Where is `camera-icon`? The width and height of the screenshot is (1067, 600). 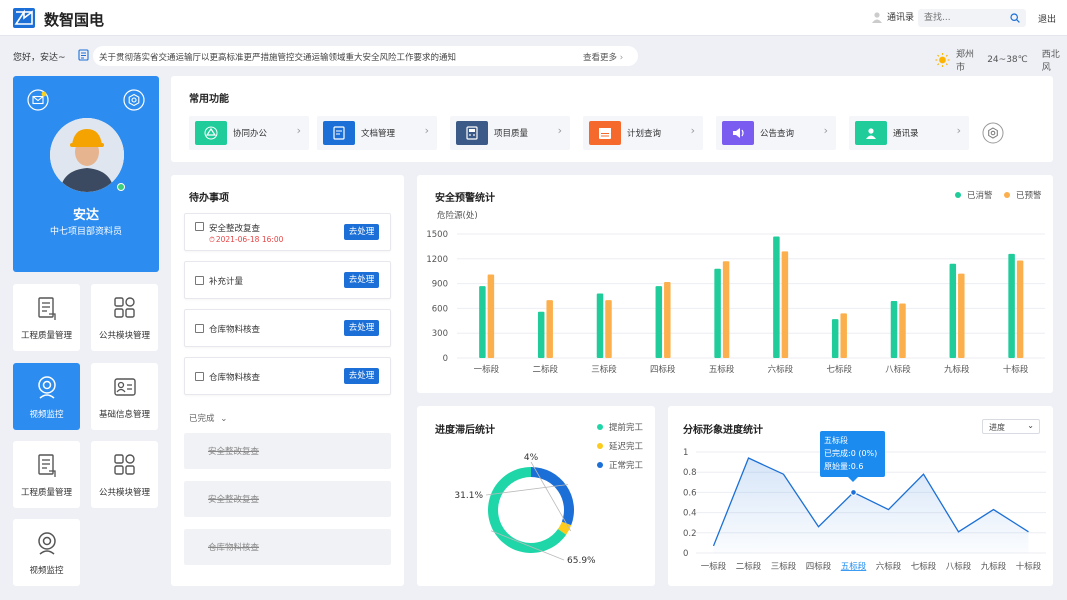 camera-icon is located at coordinates (47, 387).